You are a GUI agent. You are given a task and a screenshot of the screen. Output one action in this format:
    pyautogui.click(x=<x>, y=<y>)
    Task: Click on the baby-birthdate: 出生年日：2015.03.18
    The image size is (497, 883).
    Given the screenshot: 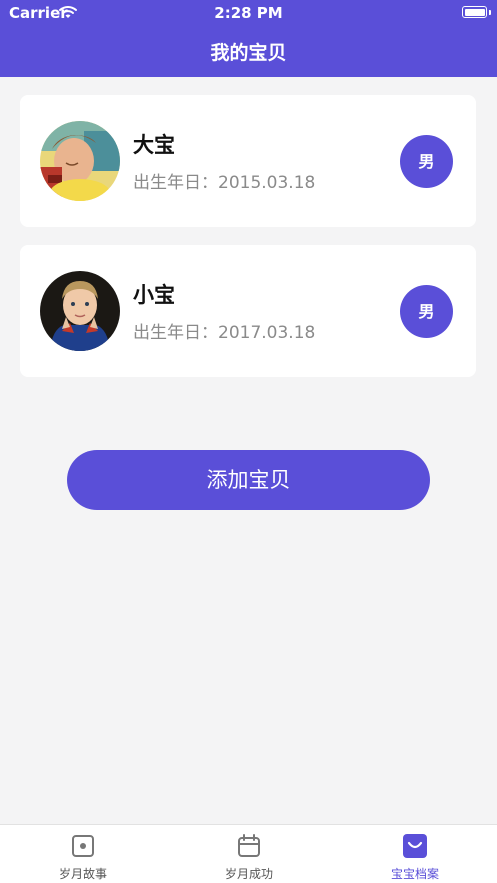 What is the action you would take?
    pyautogui.click(x=224, y=183)
    